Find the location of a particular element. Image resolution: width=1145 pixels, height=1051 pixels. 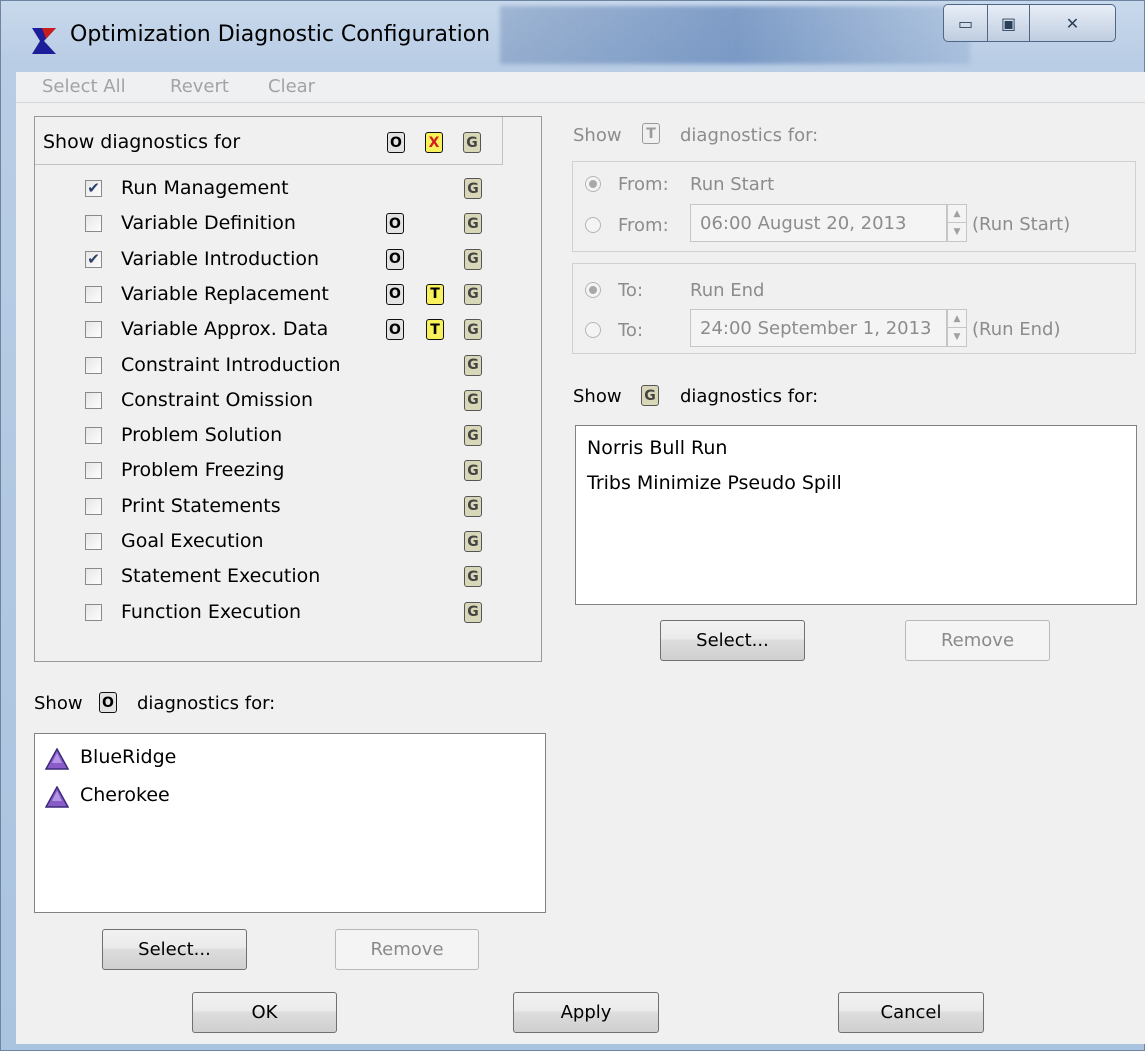

list-item: BlueRidge is located at coordinates (128, 757).